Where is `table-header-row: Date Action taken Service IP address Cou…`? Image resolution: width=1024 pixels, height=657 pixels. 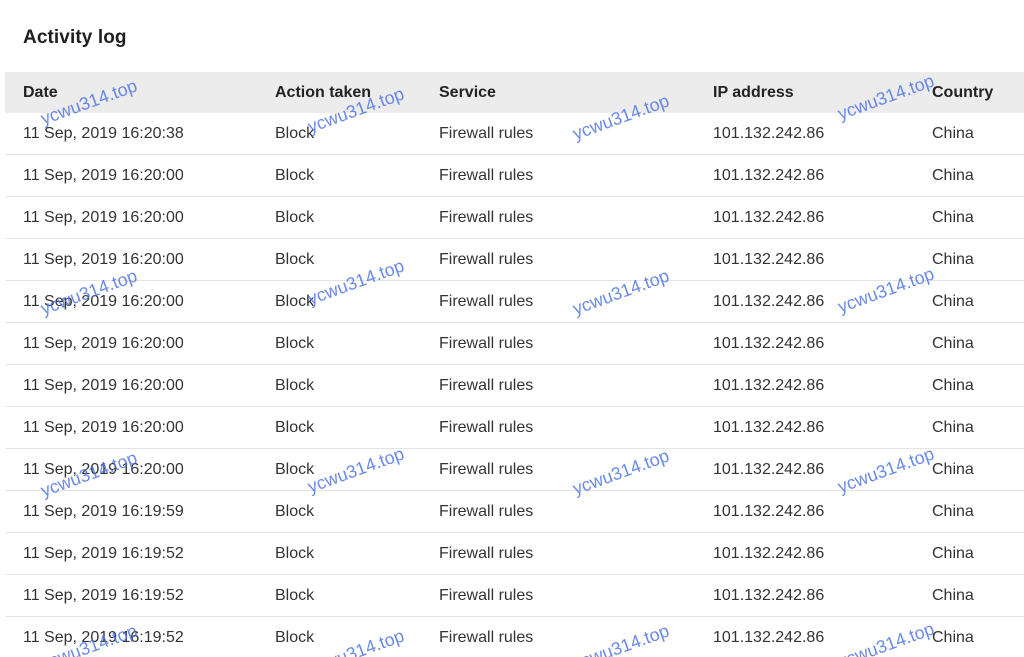
table-header-row: Date Action taken Service IP address Cou… is located at coordinates (514, 92).